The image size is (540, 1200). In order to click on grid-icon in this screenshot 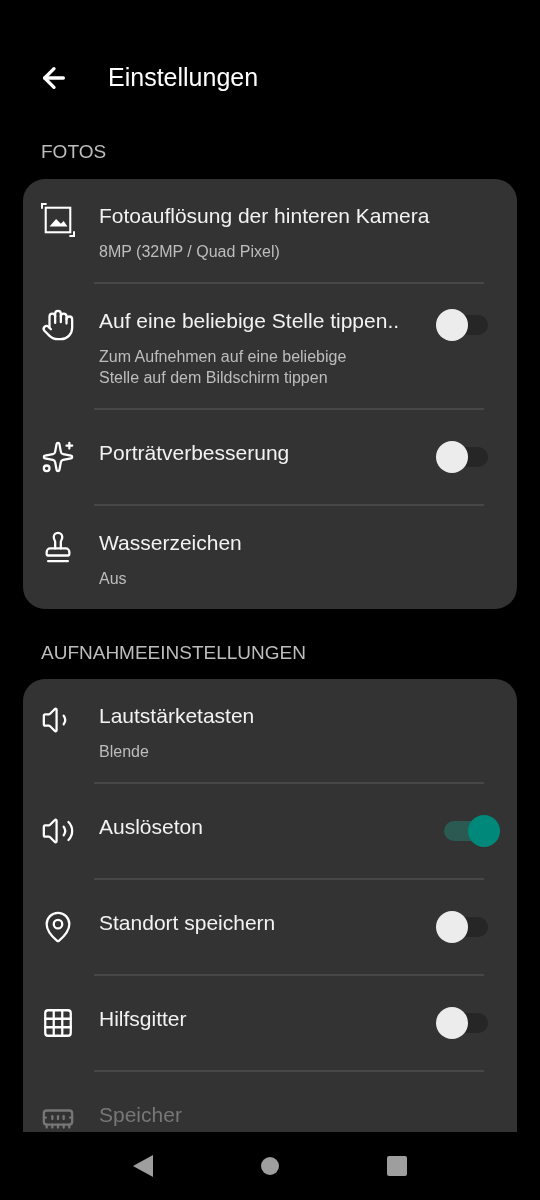, I will do `click(58, 1023)`.